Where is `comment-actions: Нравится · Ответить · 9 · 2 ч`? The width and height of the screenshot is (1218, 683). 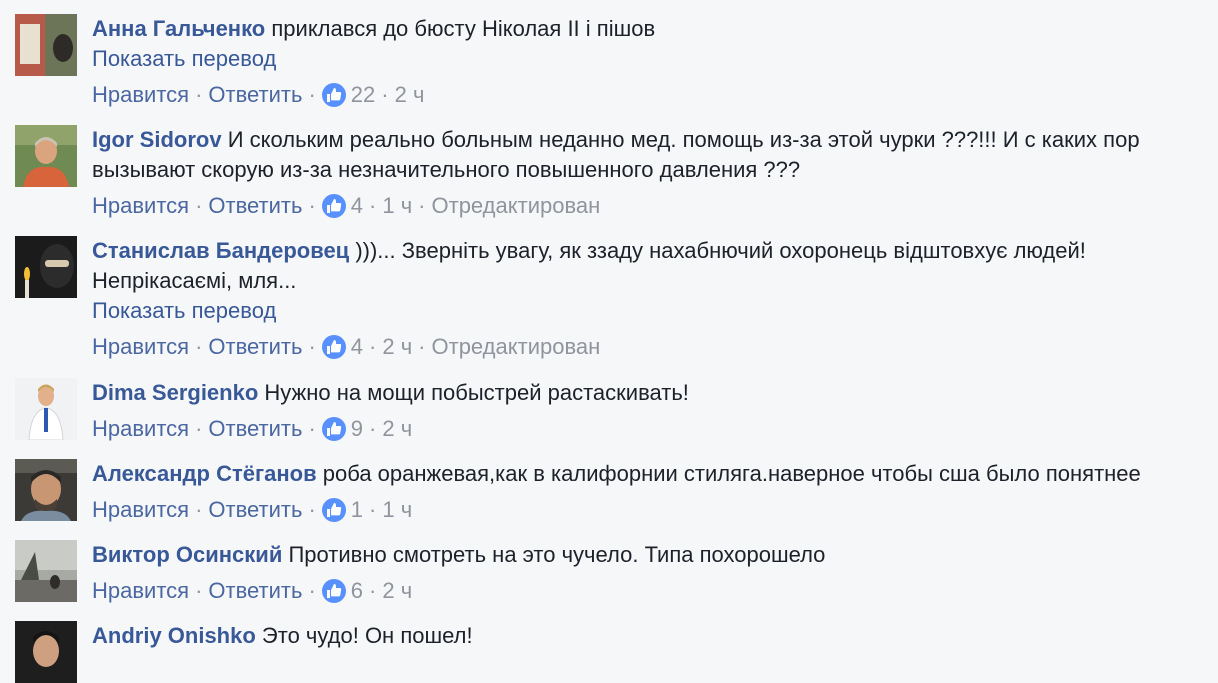
comment-actions: Нравится · Ответить · 9 · 2 ч is located at coordinates (650, 429).